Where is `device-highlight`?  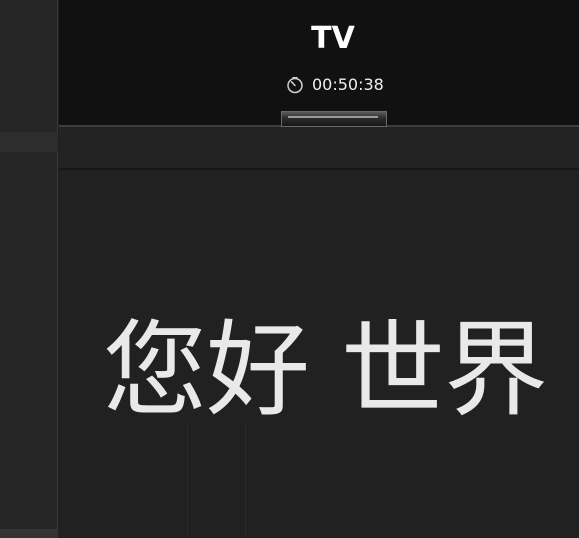 device-highlight is located at coordinates (333, 117).